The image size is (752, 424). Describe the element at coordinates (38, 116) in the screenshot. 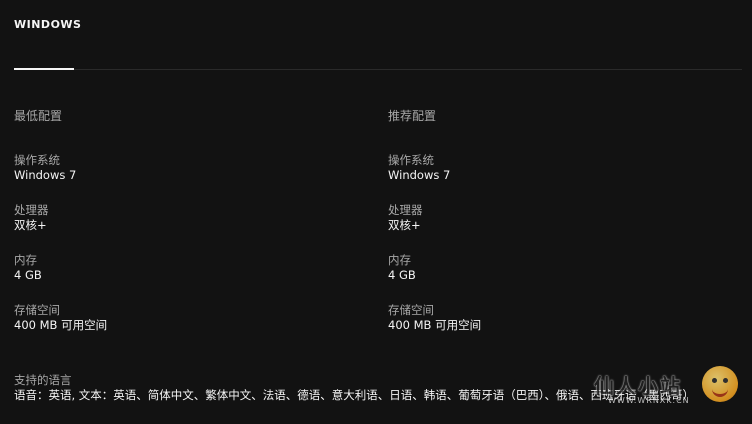

I see `minimum-title: 最低配置` at that location.